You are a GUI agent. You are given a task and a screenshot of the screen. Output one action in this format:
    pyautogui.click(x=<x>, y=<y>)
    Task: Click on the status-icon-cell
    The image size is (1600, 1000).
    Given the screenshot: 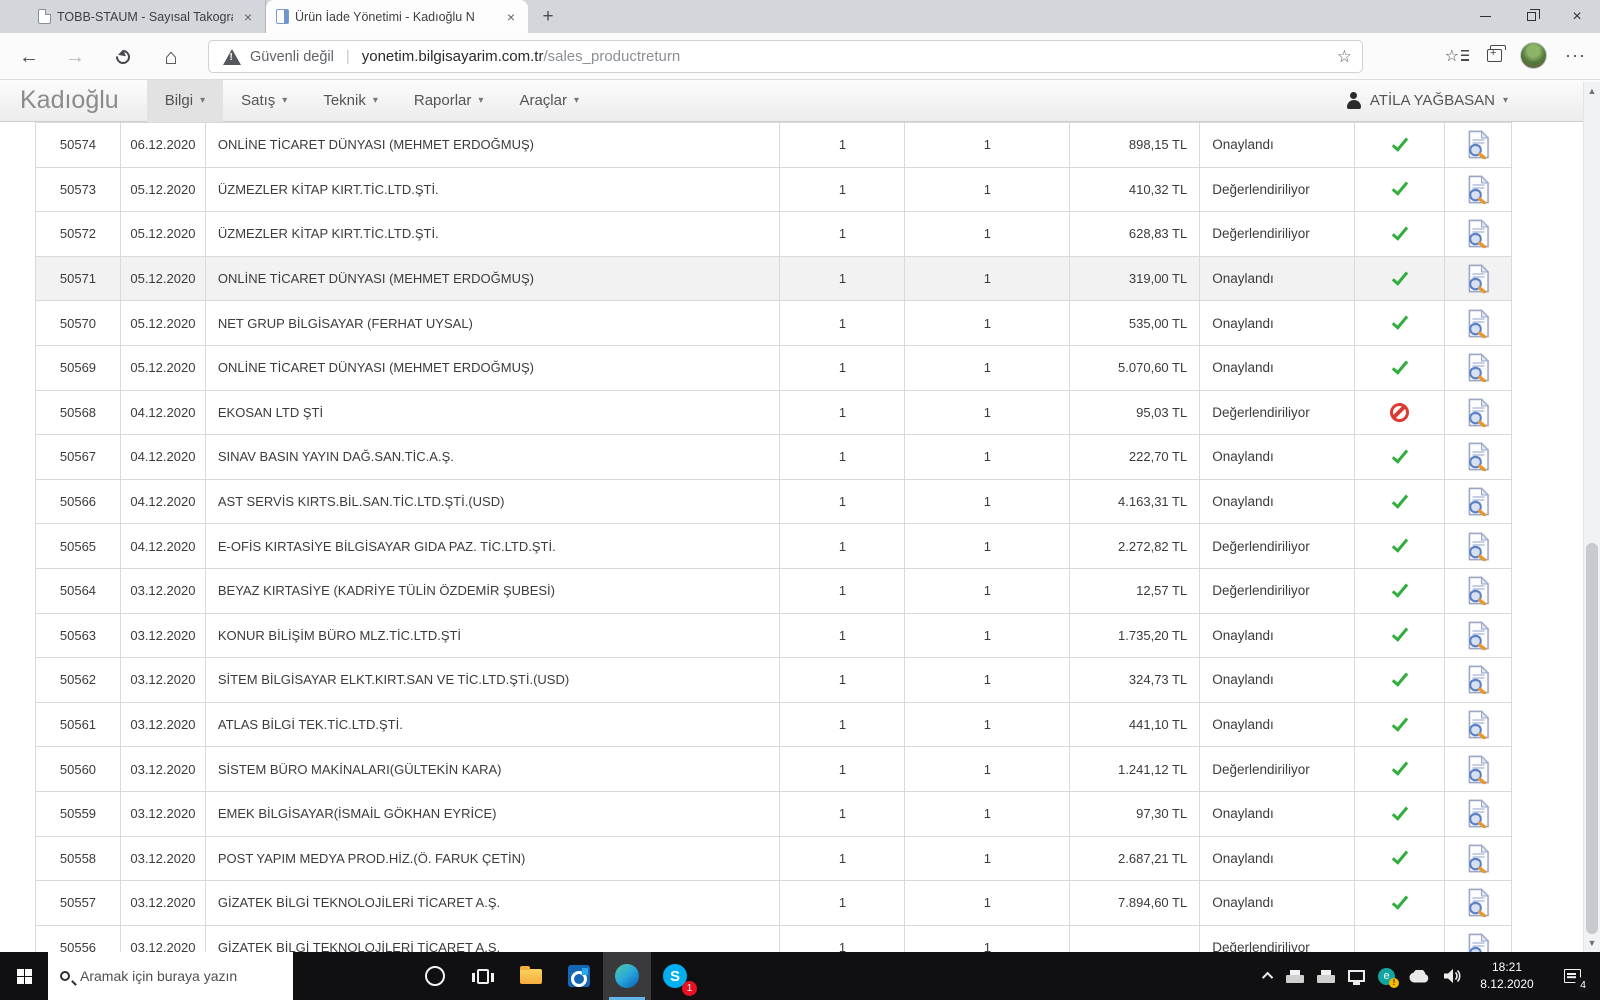 What is the action you would take?
    pyautogui.click(x=1400, y=189)
    